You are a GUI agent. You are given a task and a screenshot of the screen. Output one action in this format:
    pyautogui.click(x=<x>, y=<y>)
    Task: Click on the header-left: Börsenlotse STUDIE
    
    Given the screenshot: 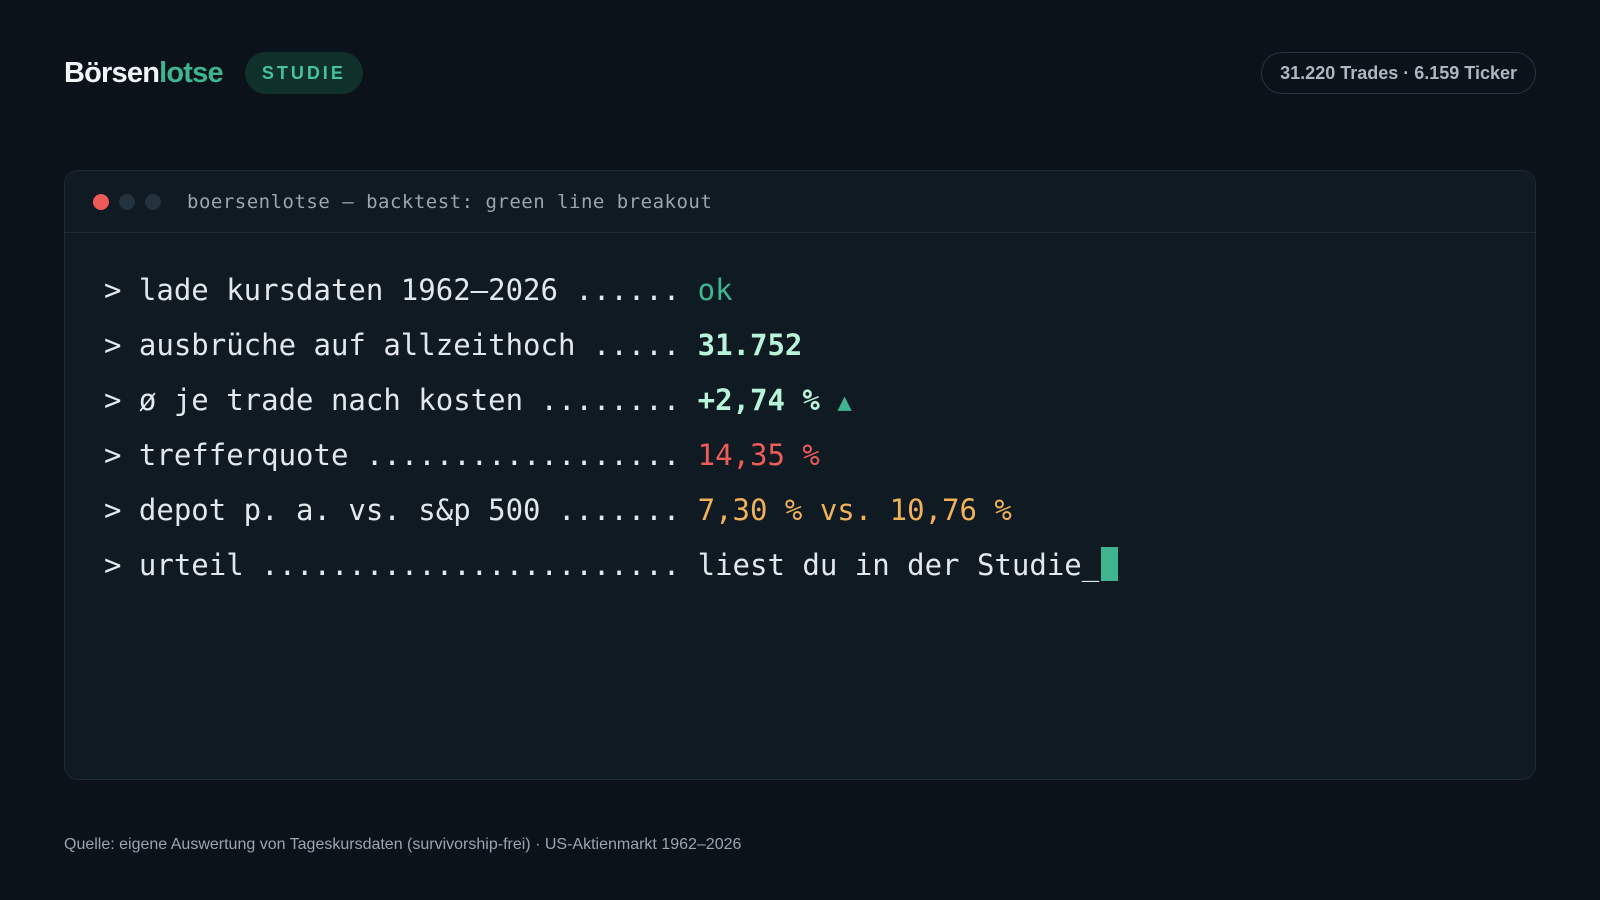 What is the action you would take?
    pyautogui.click(x=213, y=73)
    